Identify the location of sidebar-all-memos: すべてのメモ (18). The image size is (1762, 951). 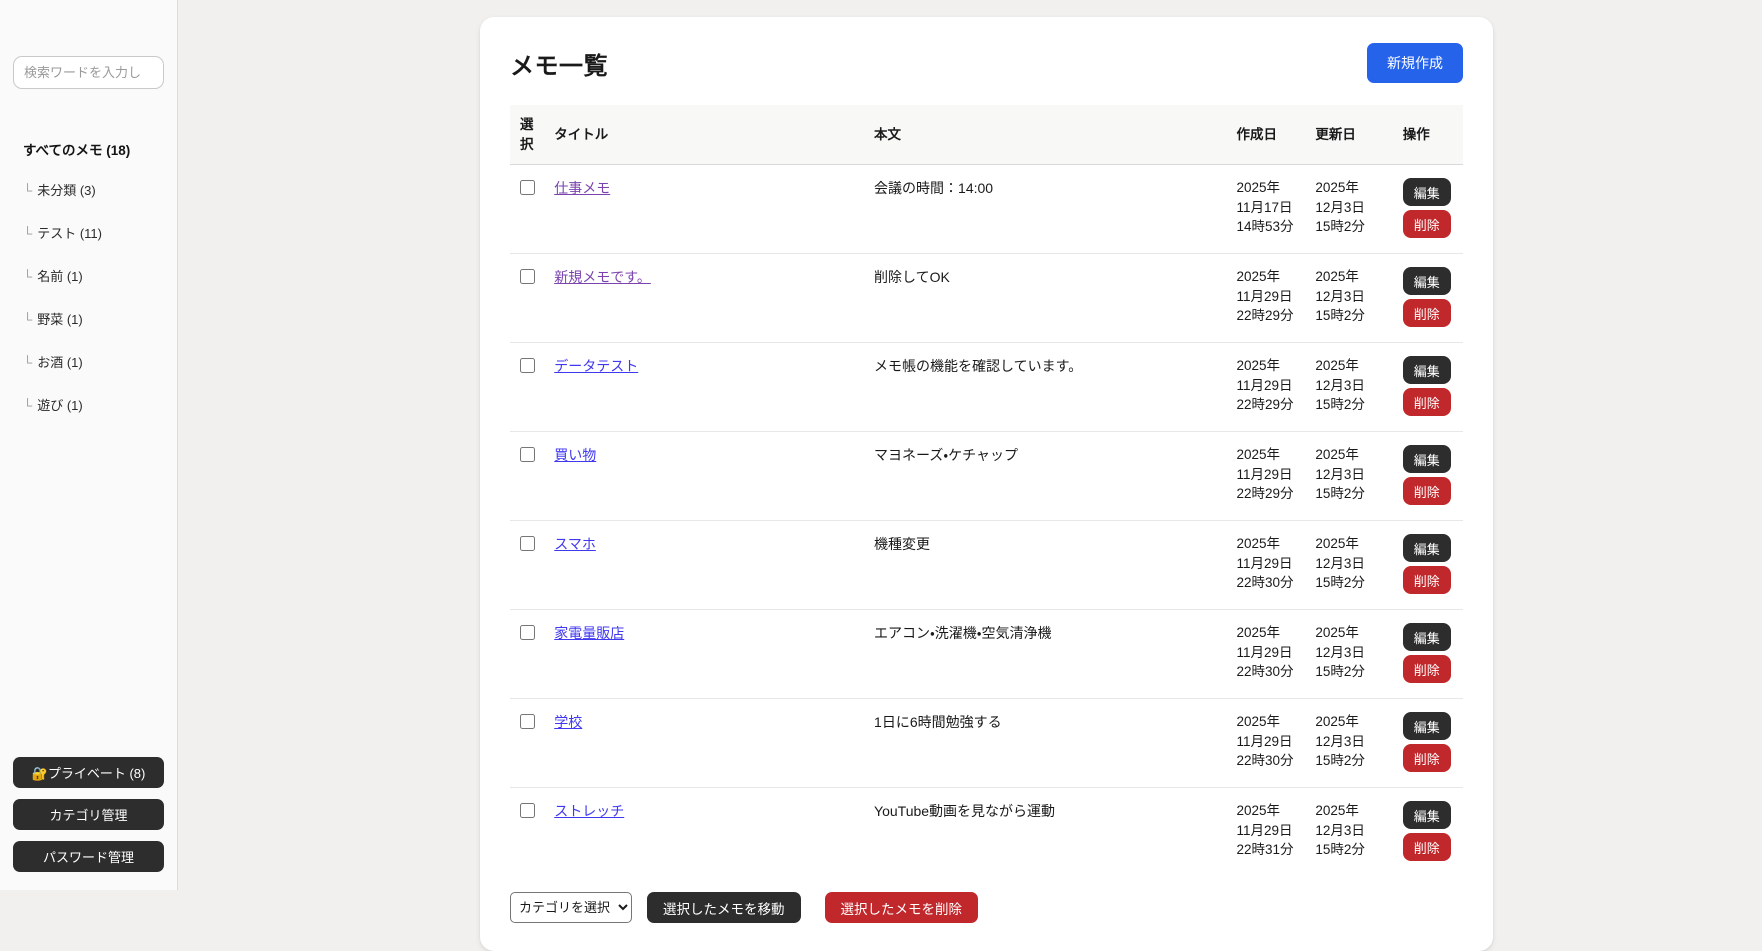
(88, 149).